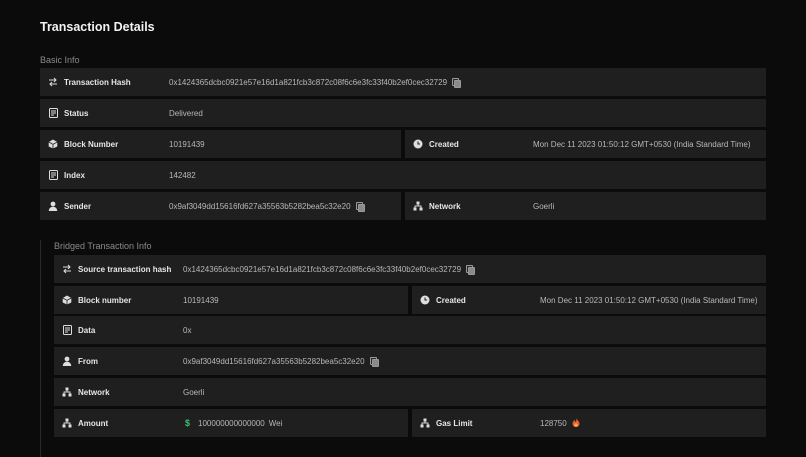 The image size is (806, 457). Describe the element at coordinates (585, 206) in the screenshot. I see `network-row: Network Goerli` at that location.